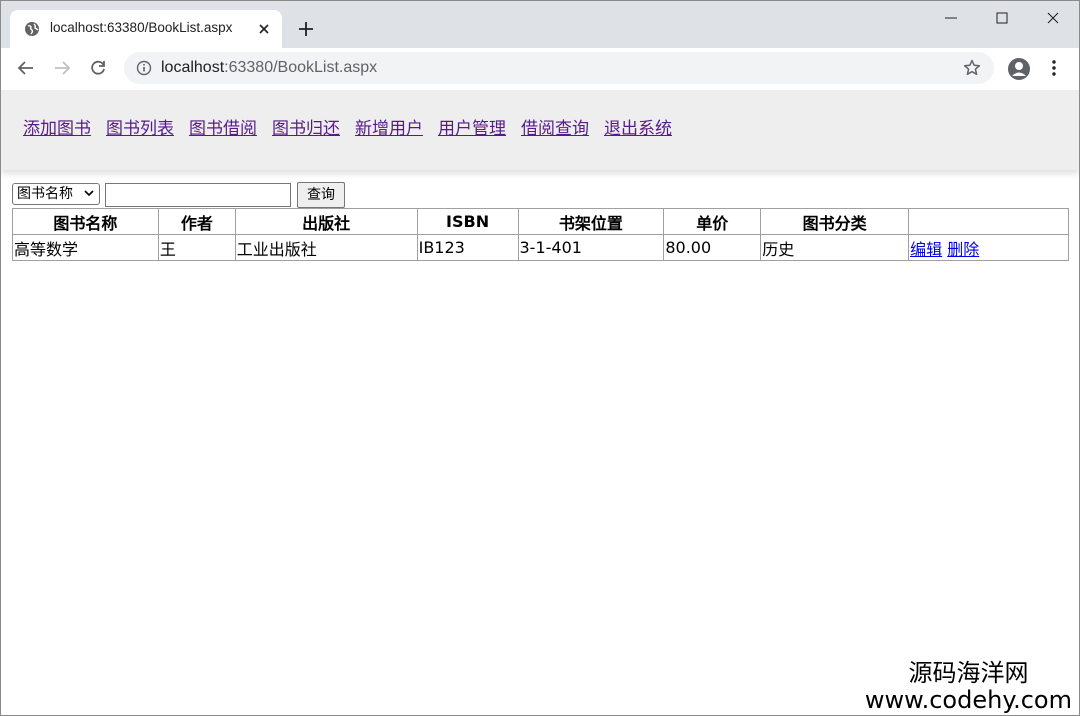  I want to click on tab-title: localhost:63380/BookList.aspx, so click(141, 27).